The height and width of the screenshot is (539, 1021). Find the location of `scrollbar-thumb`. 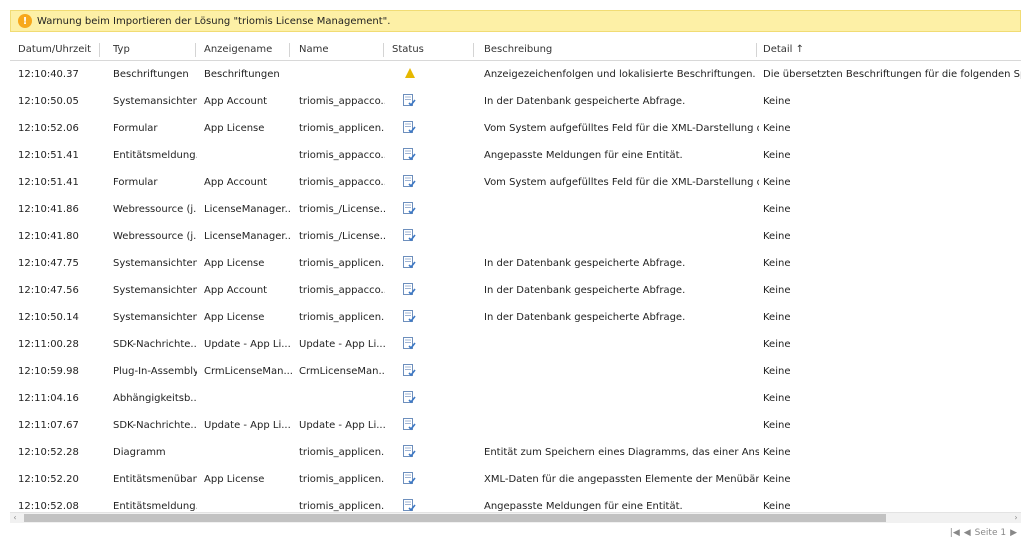

scrollbar-thumb is located at coordinates (455, 518).